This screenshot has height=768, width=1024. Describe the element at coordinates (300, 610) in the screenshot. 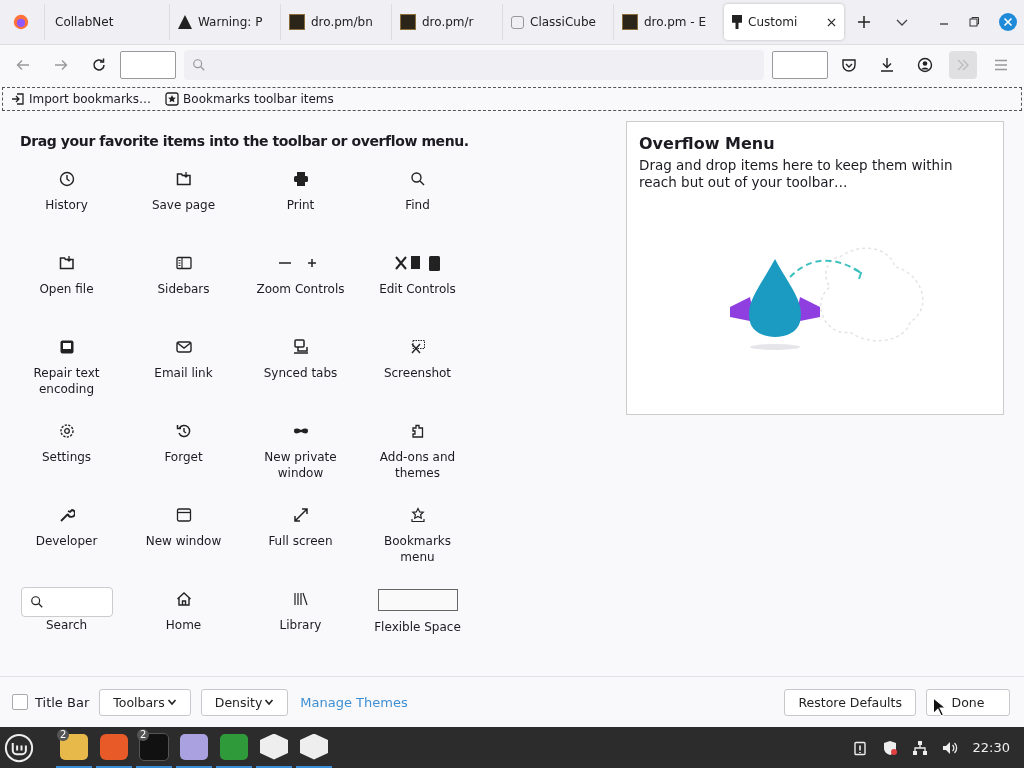

I see `palette-item: Library` at that location.